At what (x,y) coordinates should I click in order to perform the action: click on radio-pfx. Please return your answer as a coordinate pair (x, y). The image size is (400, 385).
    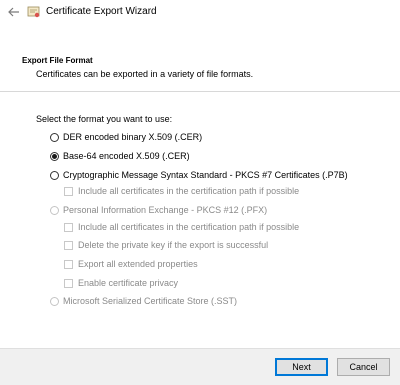
    Looking at the image, I should click on (54, 210).